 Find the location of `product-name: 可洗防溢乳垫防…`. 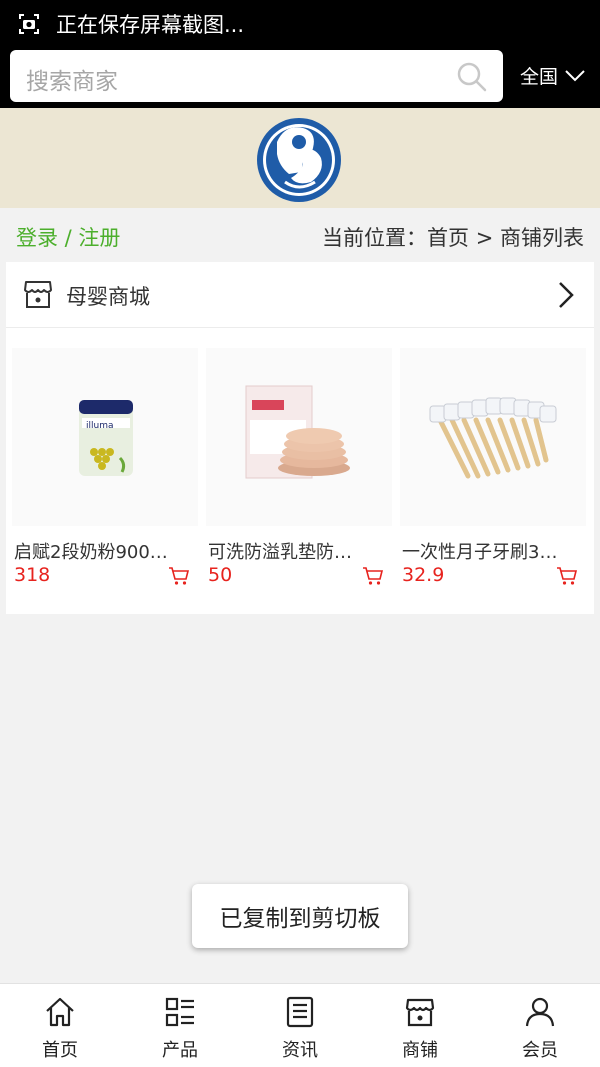

product-name: 可洗防溢乳垫防… is located at coordinates (298, 551).